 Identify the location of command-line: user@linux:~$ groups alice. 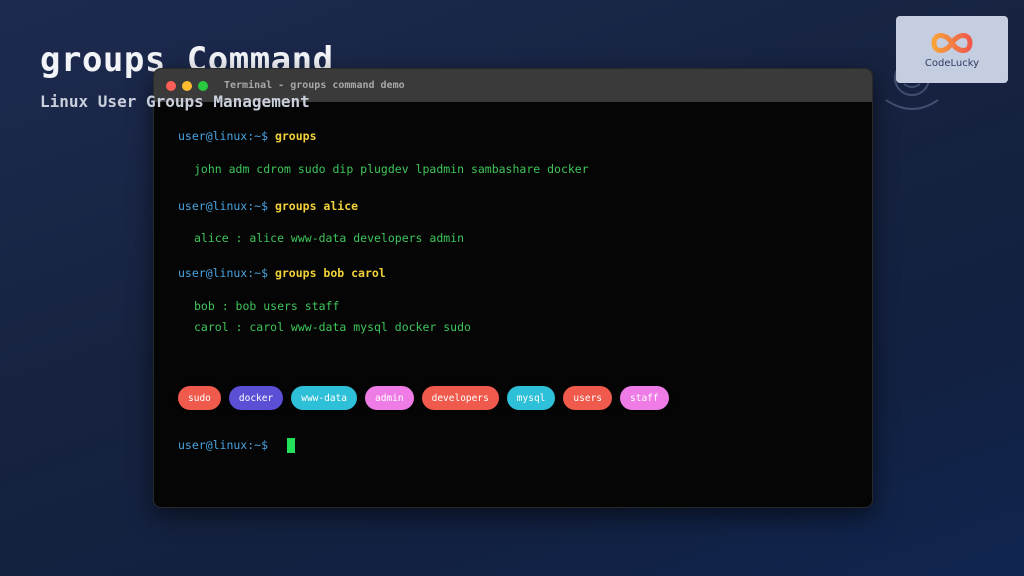
(268, 206).